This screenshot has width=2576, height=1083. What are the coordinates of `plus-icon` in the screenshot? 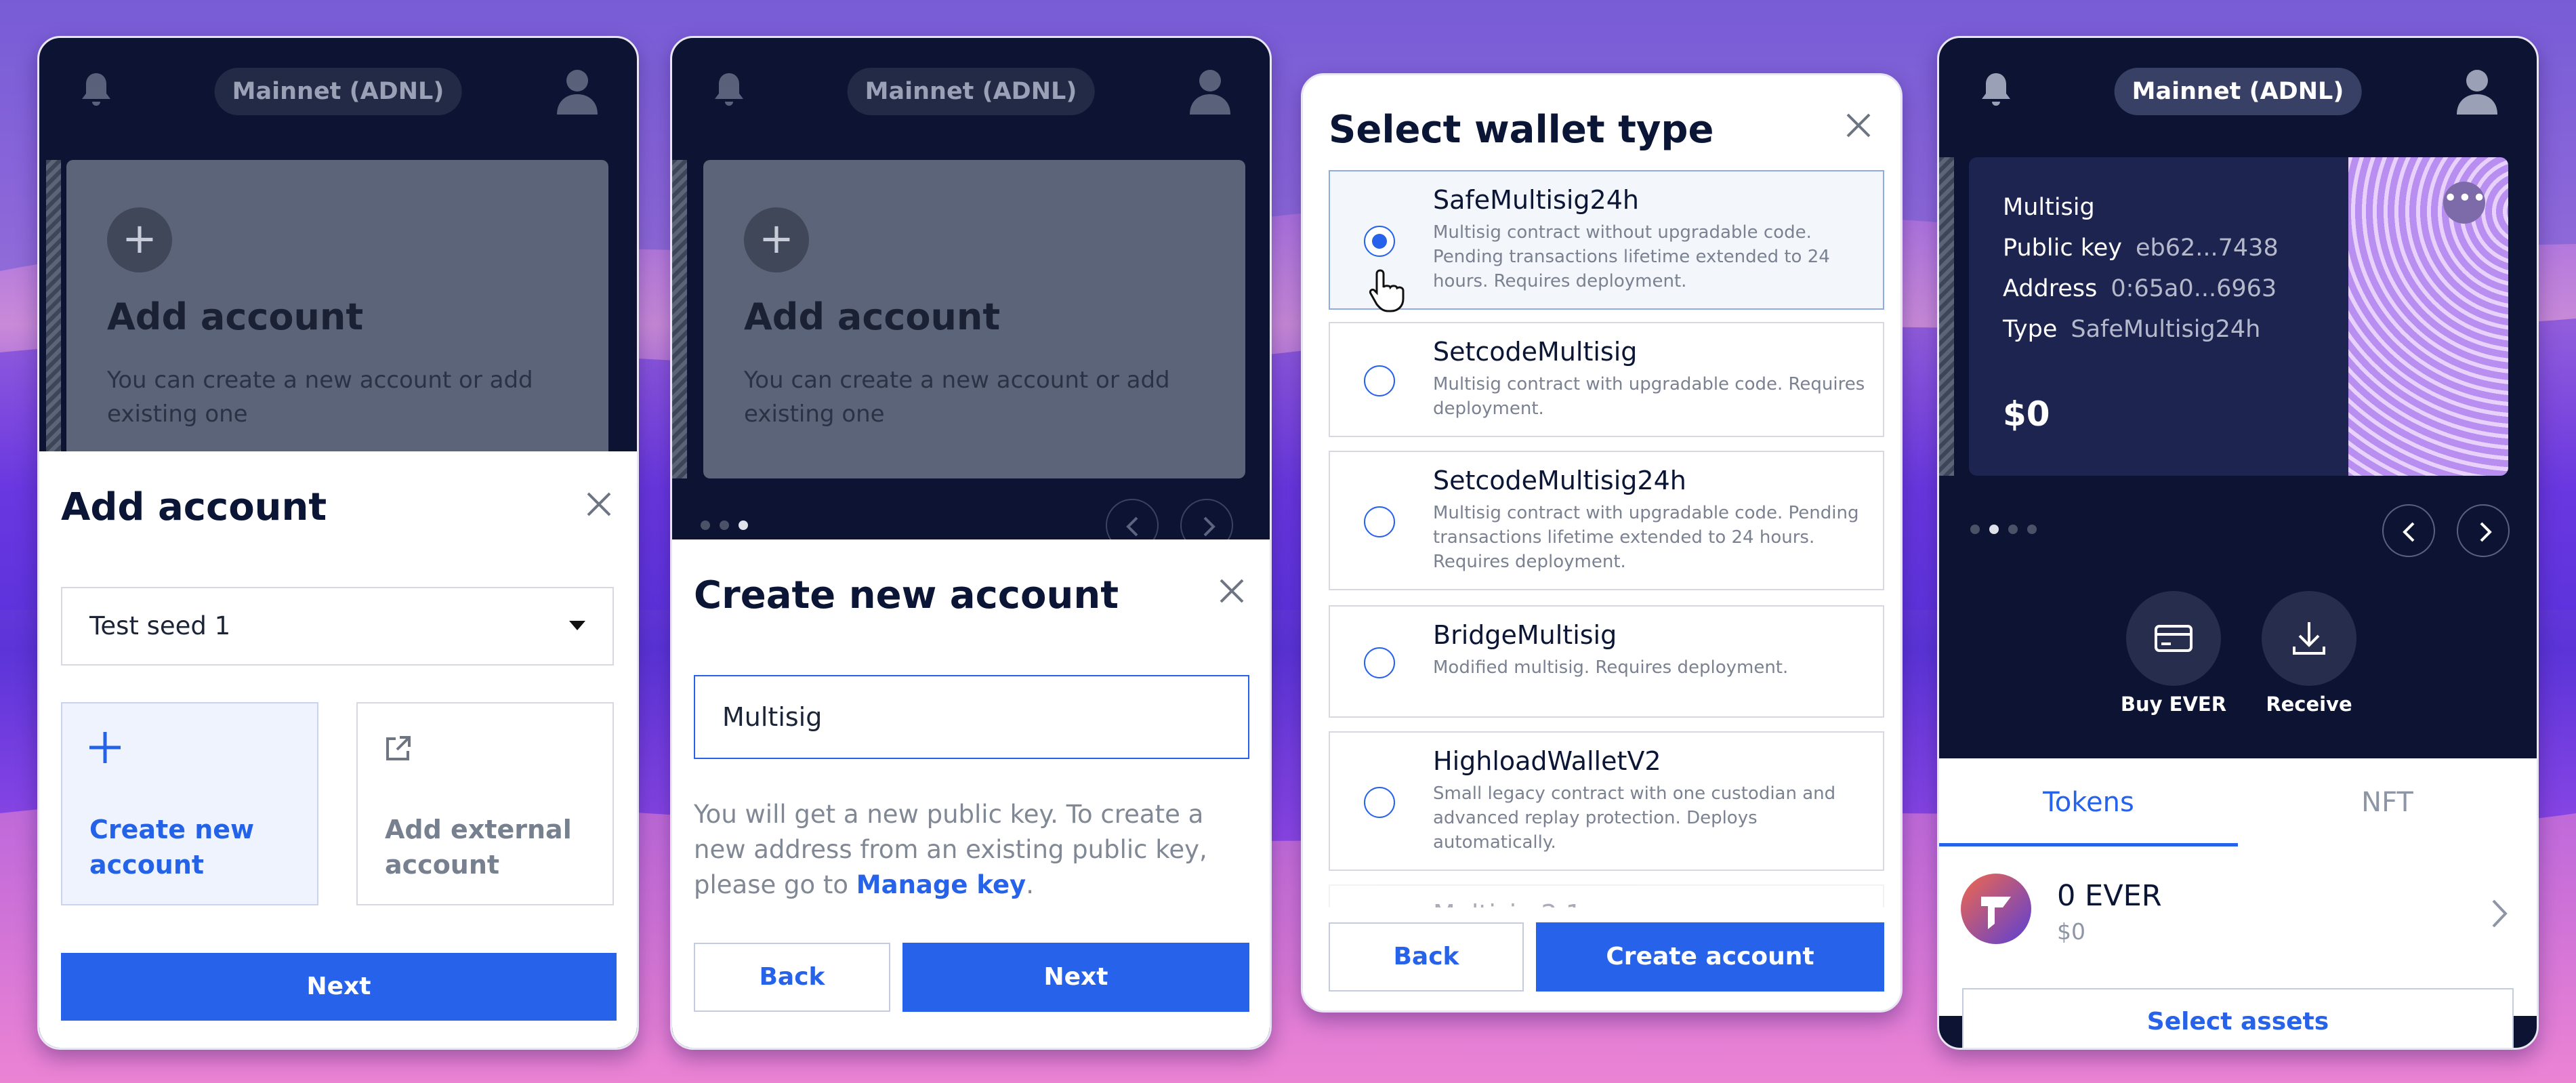 It's located at (105, 747).